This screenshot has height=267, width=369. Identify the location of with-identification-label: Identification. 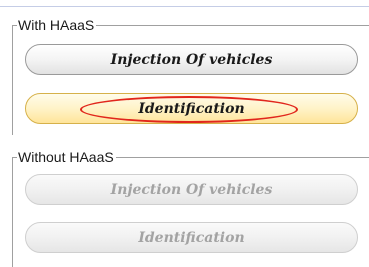
(191, 108).